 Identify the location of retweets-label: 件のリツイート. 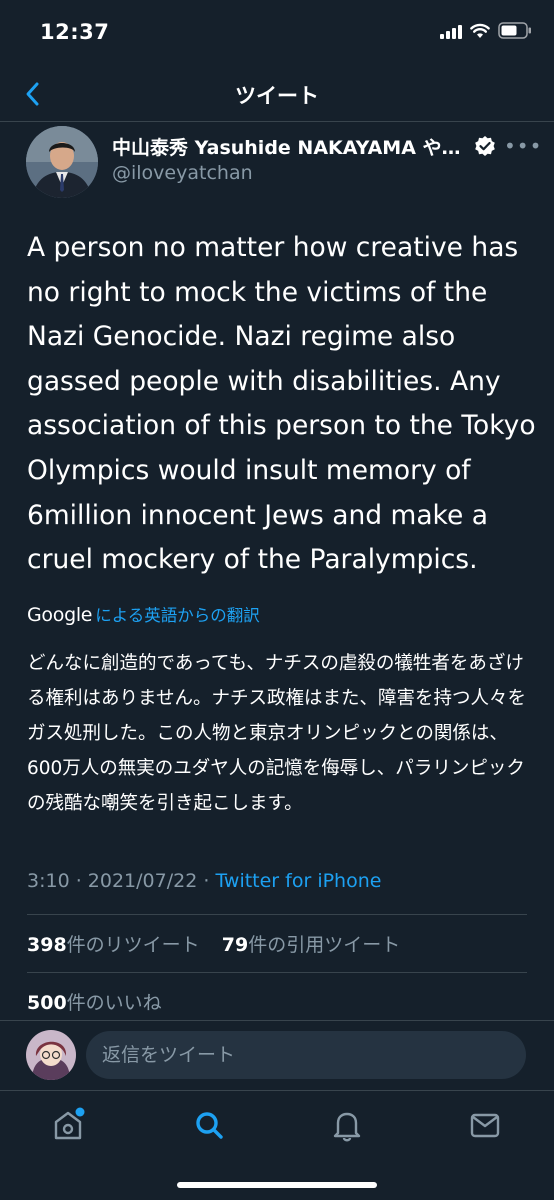
(133, 945).